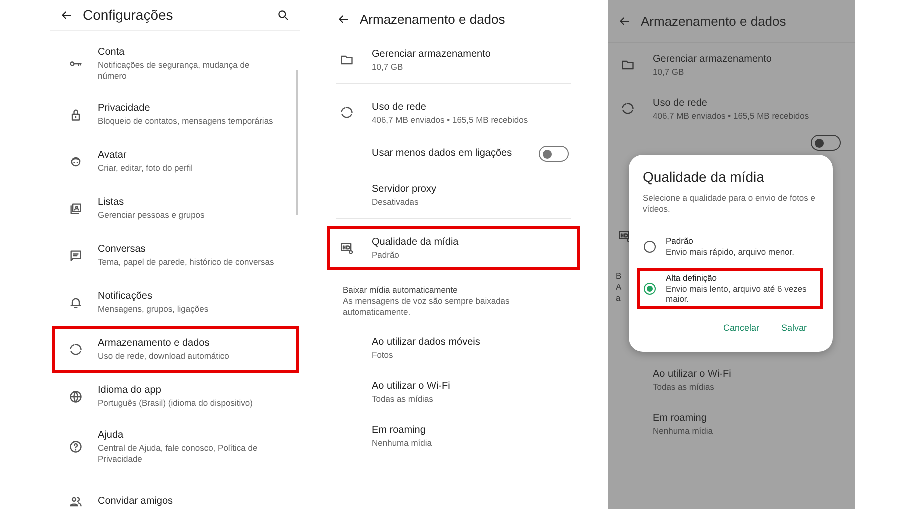 The width and height of the screenshot is (906, 509). I want to click on item-subtitle: Desativadas, so click(396, 202).